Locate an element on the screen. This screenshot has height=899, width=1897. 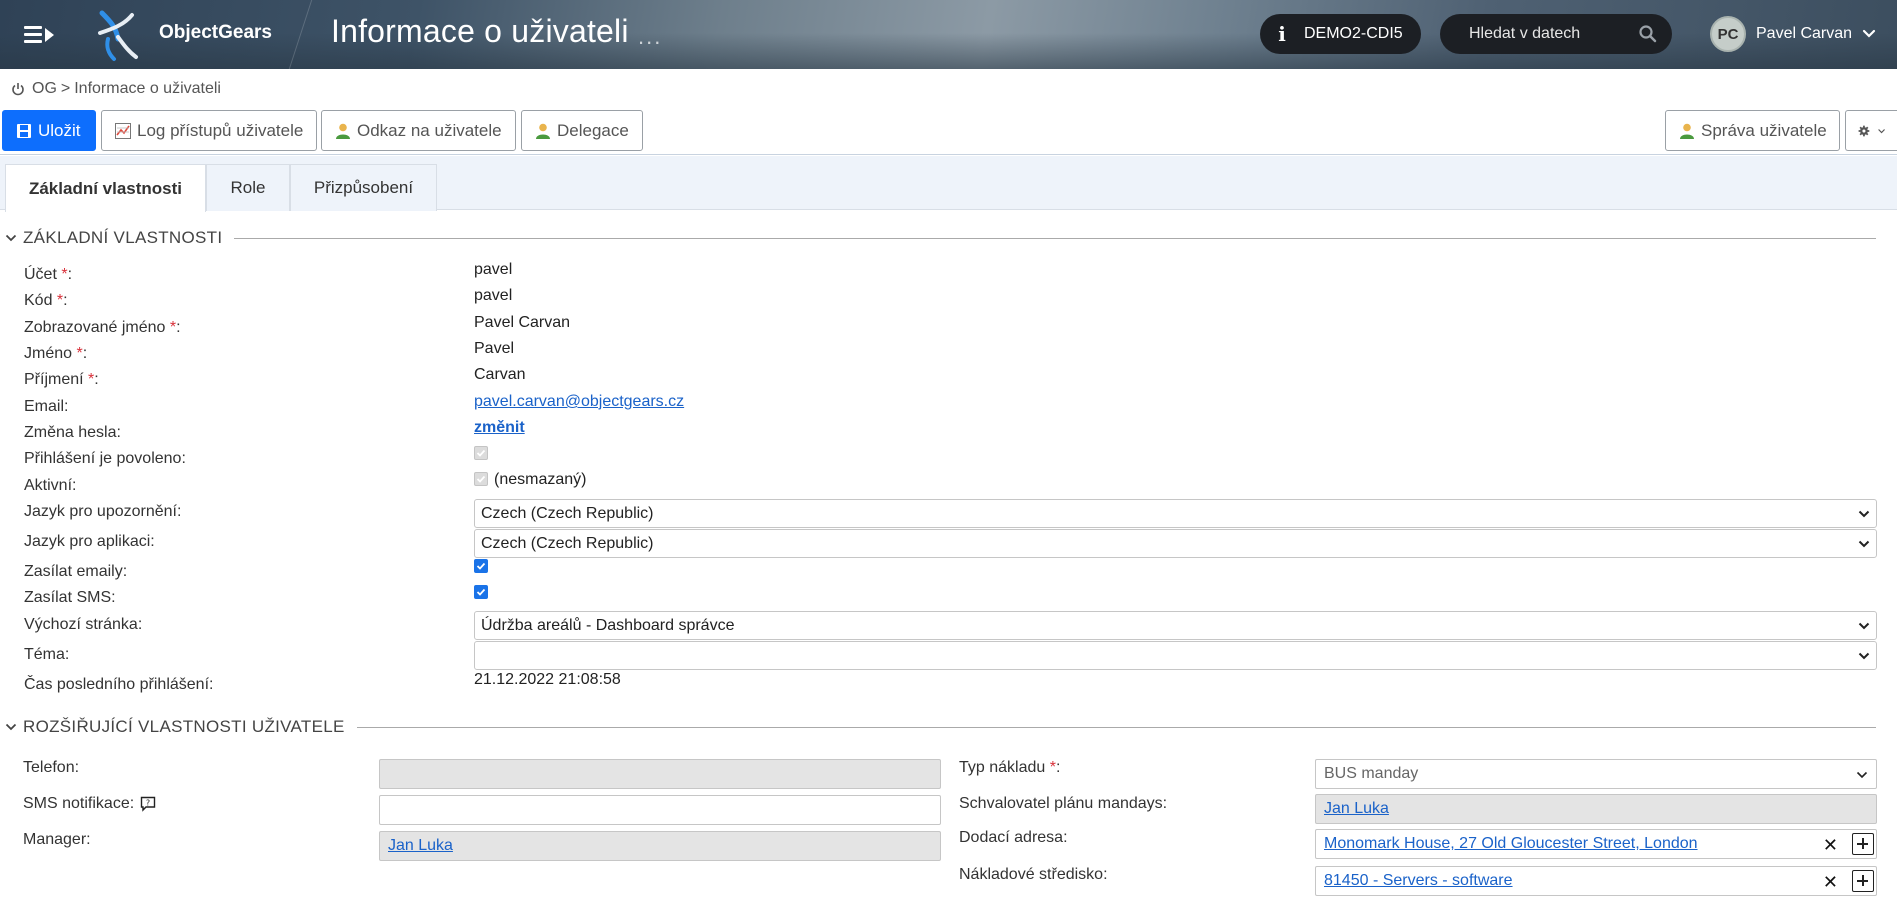
section-basic-header: ZÁKLADNÍ VLASTNOSTI is located at coordinates (948, 238).